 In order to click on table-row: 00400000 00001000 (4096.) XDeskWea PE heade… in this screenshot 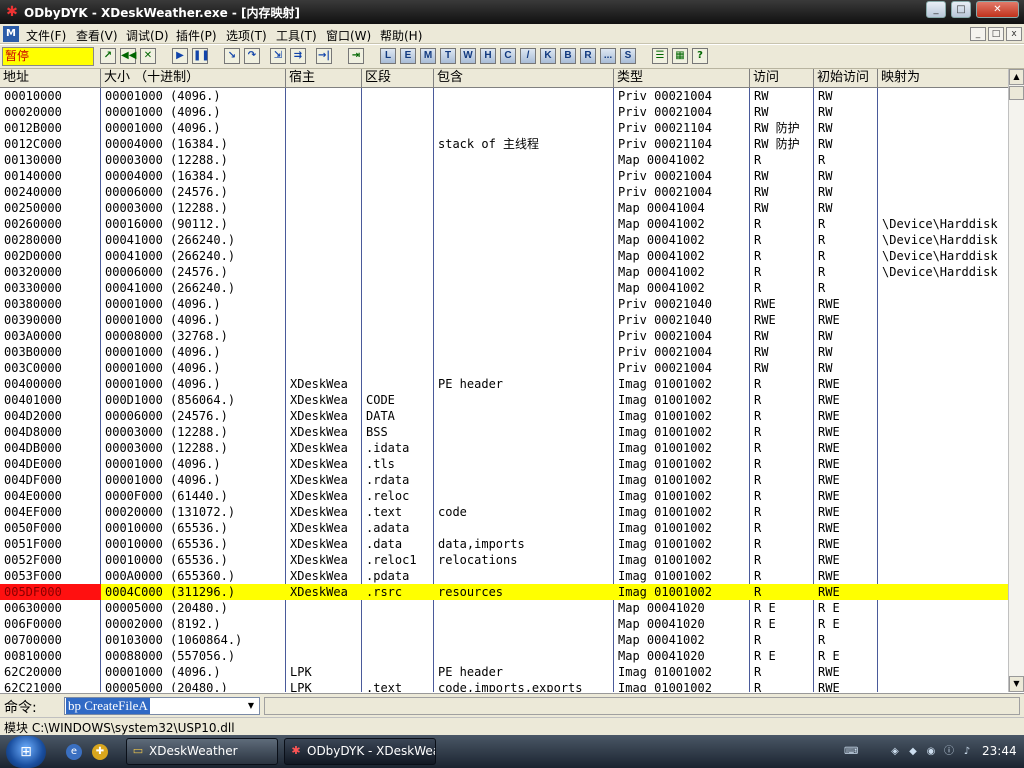, I will do `click(504, 384)`.